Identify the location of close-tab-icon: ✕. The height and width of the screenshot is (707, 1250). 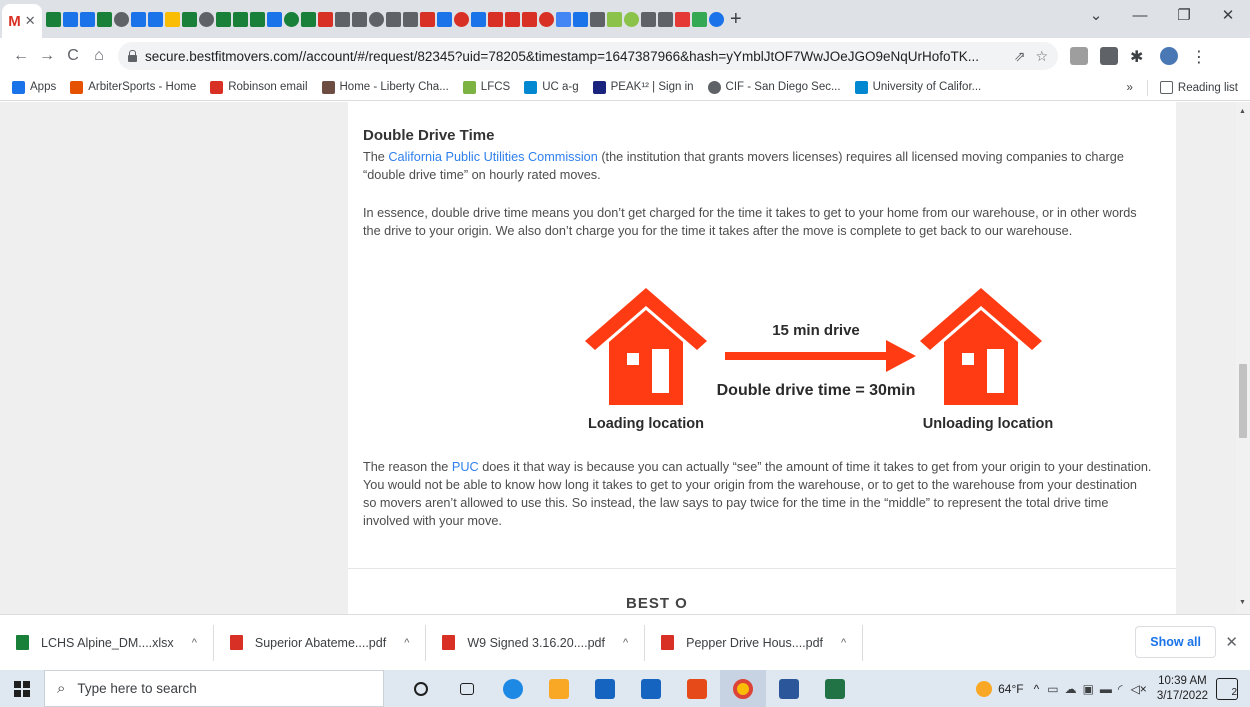
(30, 21).